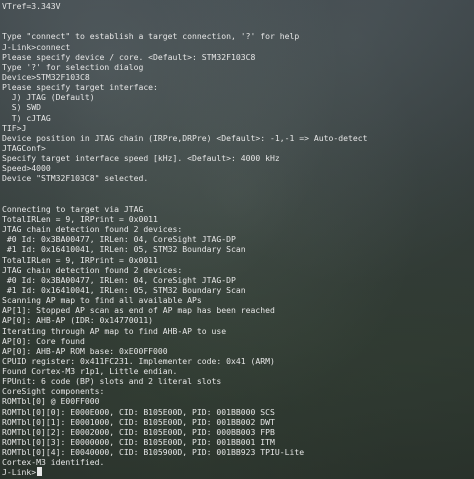  Describe the element at coordinates (51, 401) in the screenshot. I see `terminal-line: ROMTbl[0] @ E00FF000` at that location.